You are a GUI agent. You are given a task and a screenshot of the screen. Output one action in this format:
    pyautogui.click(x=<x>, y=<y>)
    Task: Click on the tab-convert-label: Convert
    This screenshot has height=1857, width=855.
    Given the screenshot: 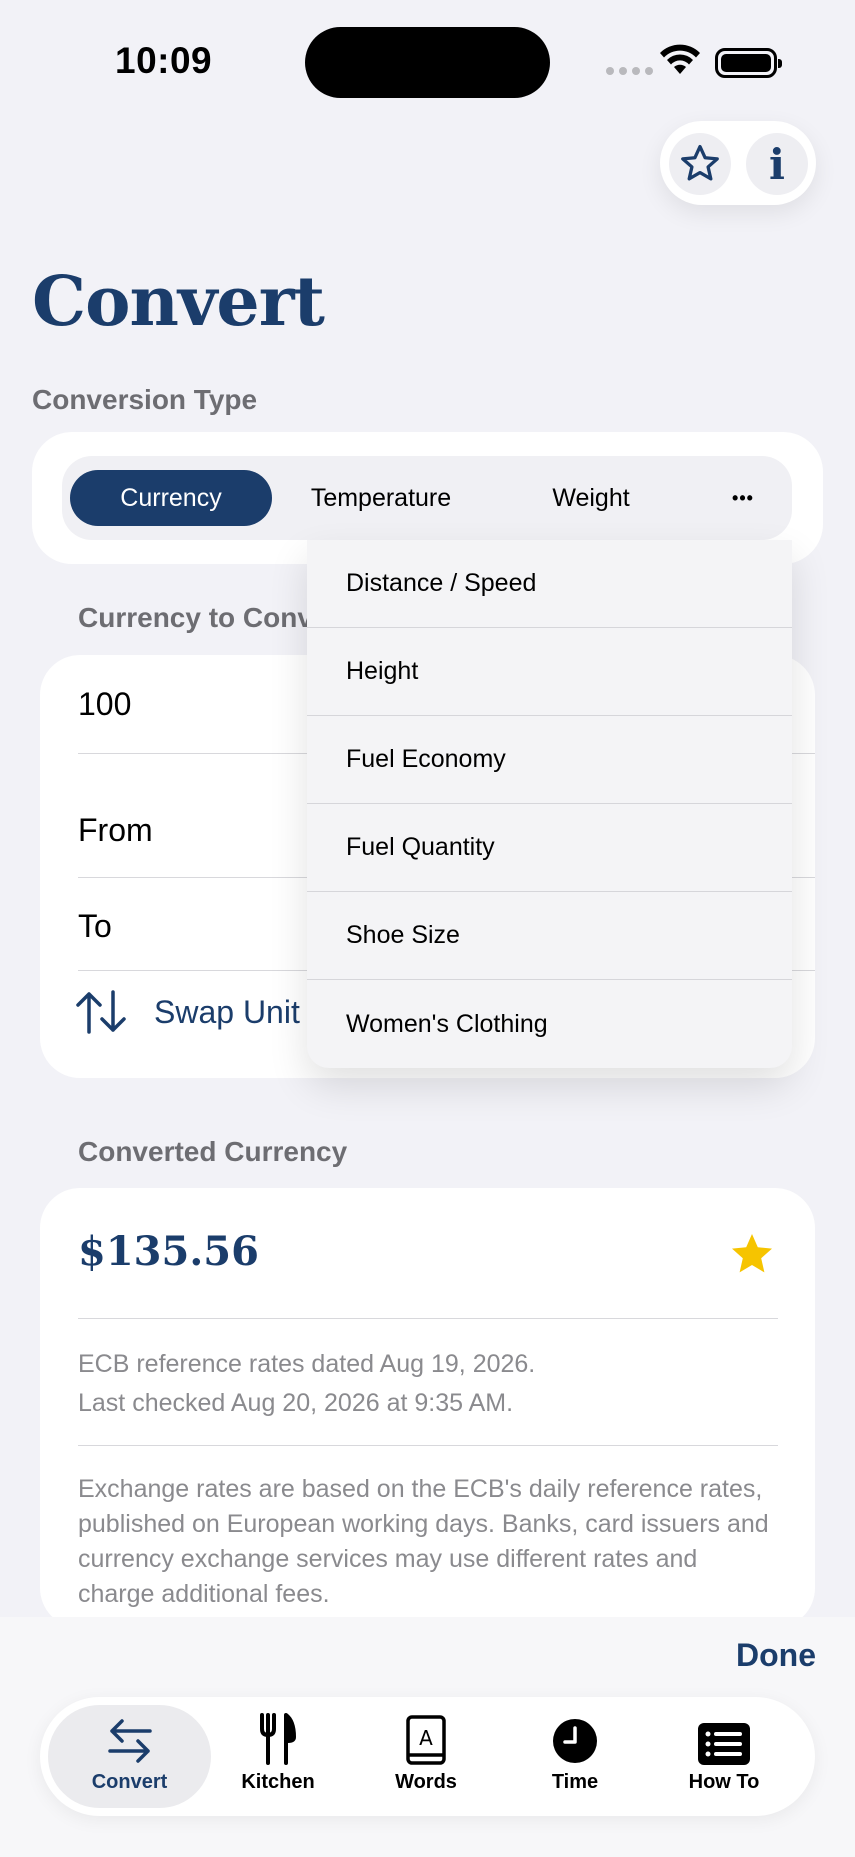 What is the action you would take?
    pyautogui.click(x=129, y=1782)
    